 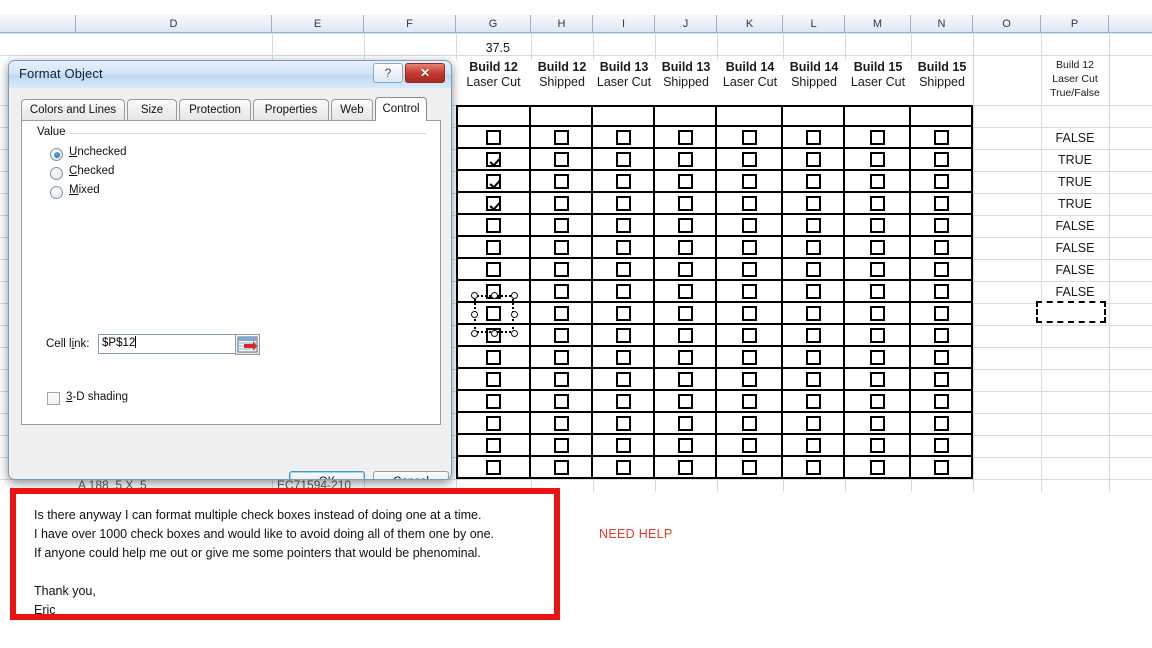 I want to click on column-p-cell: FALSE, so click(x=1075, y=226).